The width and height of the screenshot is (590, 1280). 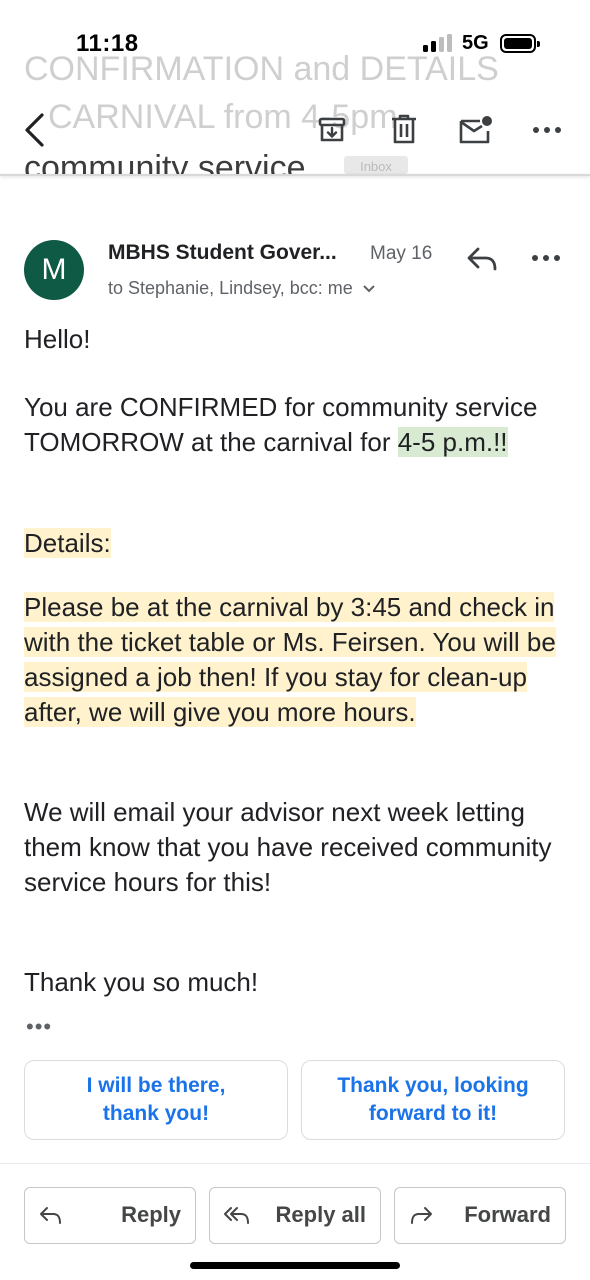 What do you see at coordinates (452, 442) in the screenshot?
I see `time-highlight: 4-5 p.m.!!` at bounding box center [452, 442].